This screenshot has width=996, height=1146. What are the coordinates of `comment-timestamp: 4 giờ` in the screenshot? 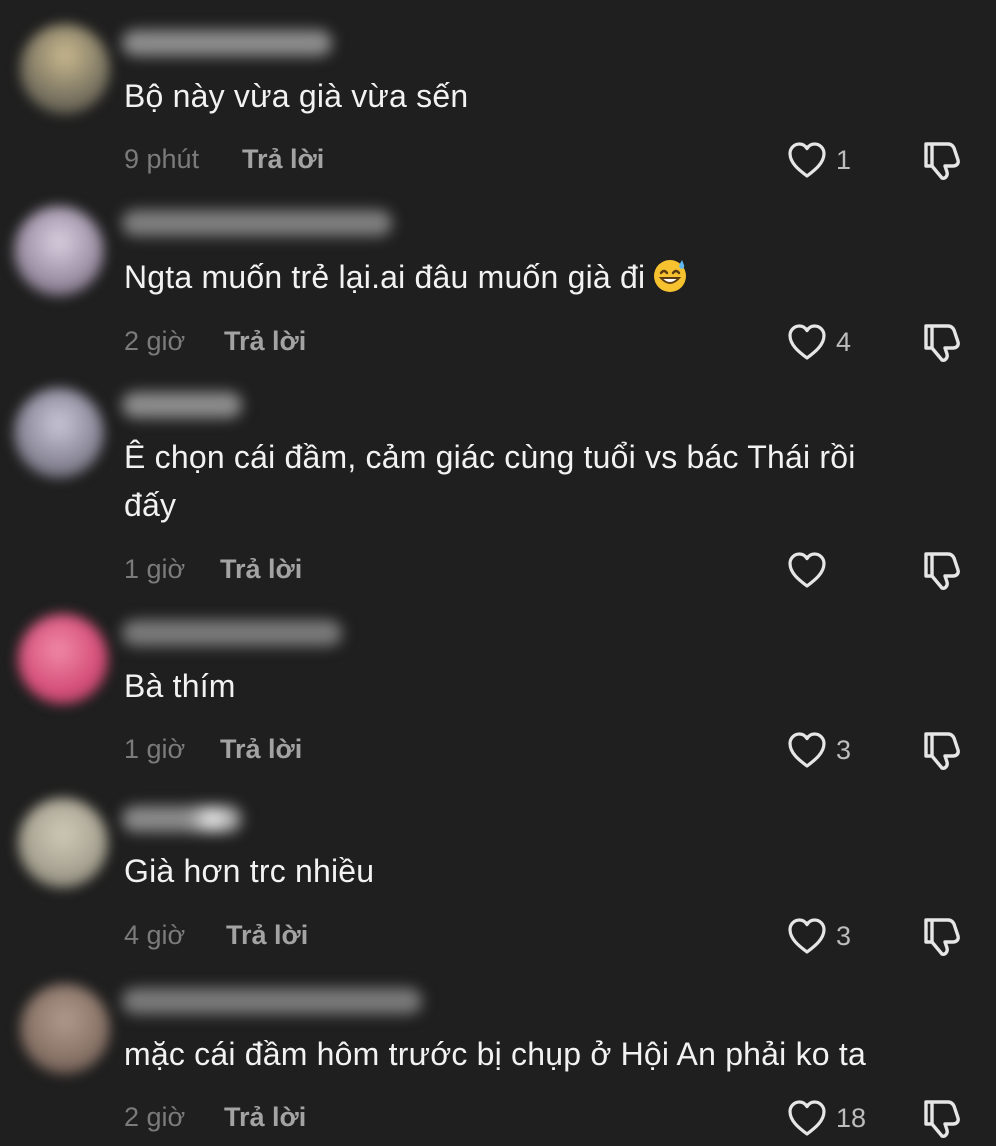 It's located at (155, 935).